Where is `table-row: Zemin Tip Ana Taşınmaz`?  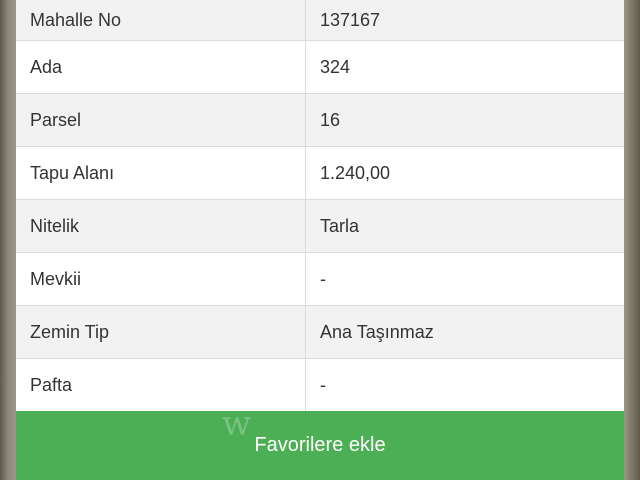 table-row: Zemin Tip Ana Taşınmaz is located at coordinates (320, 332).